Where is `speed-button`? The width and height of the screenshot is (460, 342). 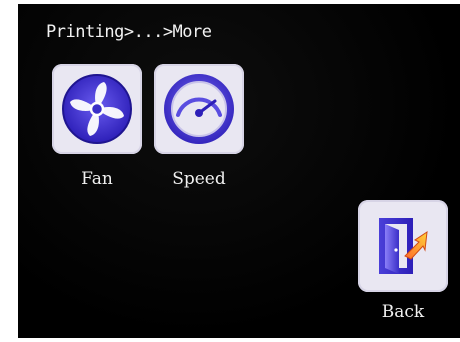 speed-button is located at coordinates (199, 109).